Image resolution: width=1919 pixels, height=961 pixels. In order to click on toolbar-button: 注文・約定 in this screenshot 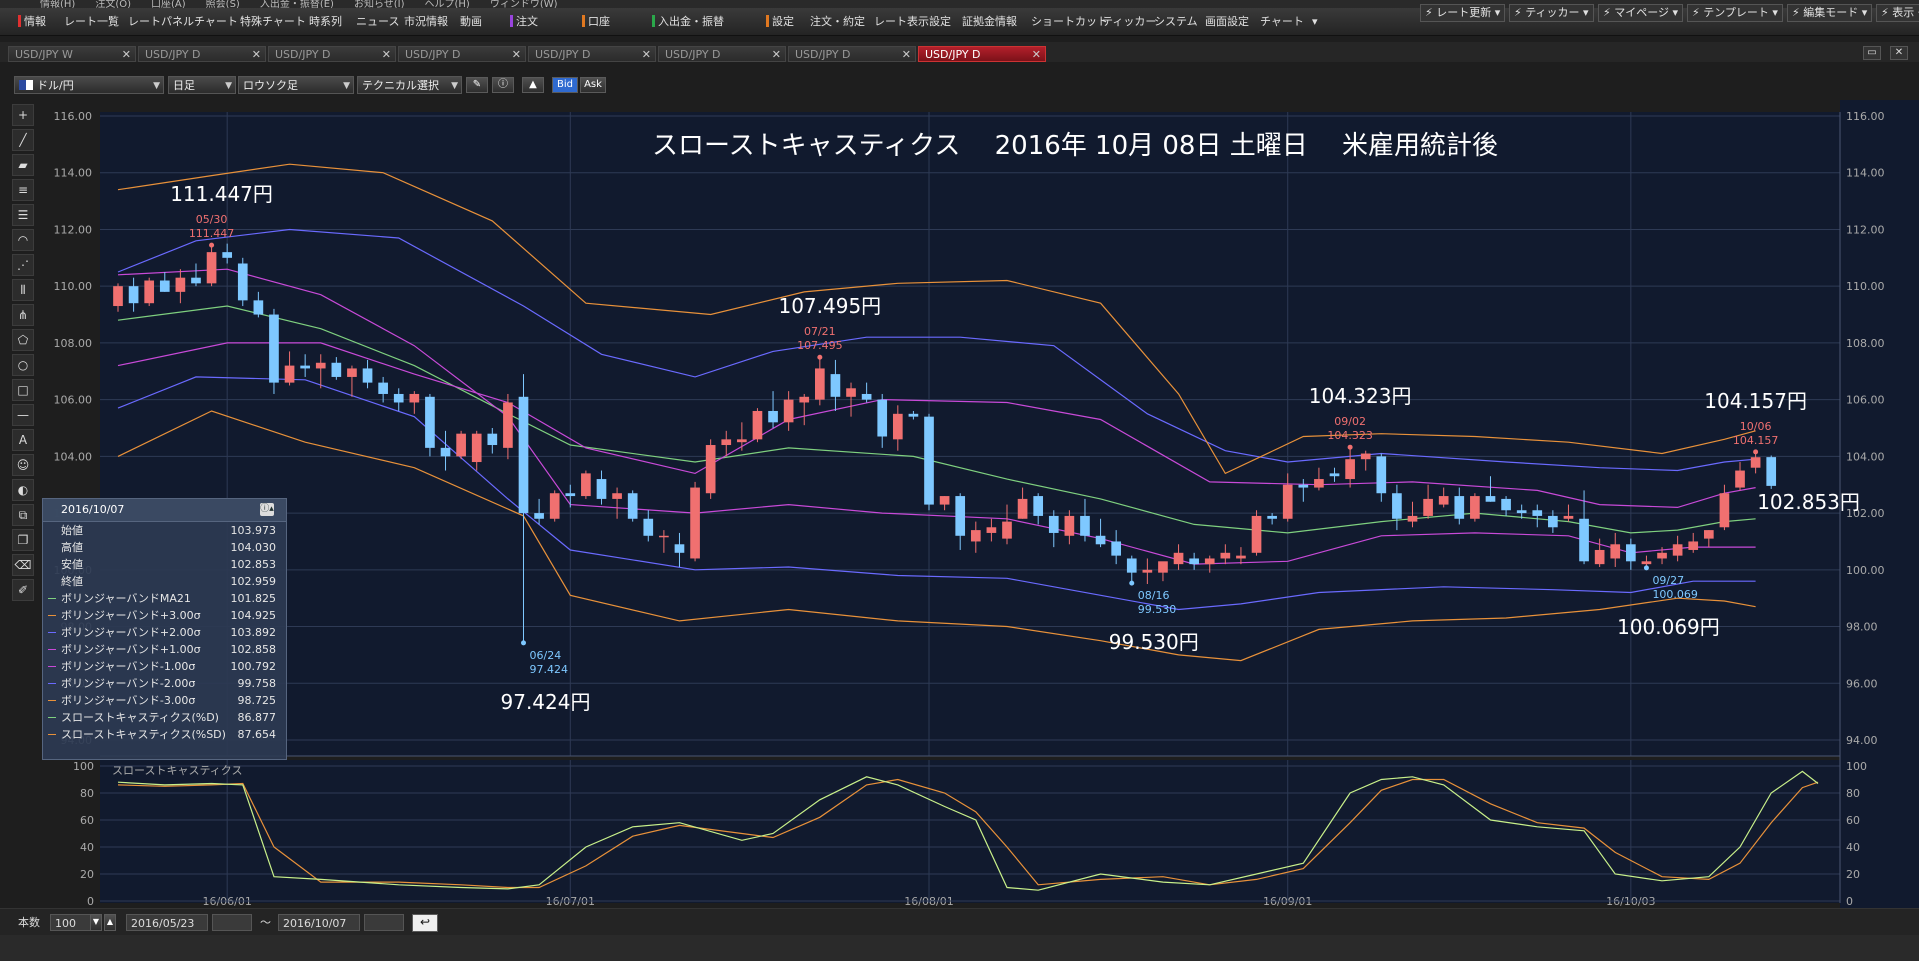, I will do `click(837, 22)`.